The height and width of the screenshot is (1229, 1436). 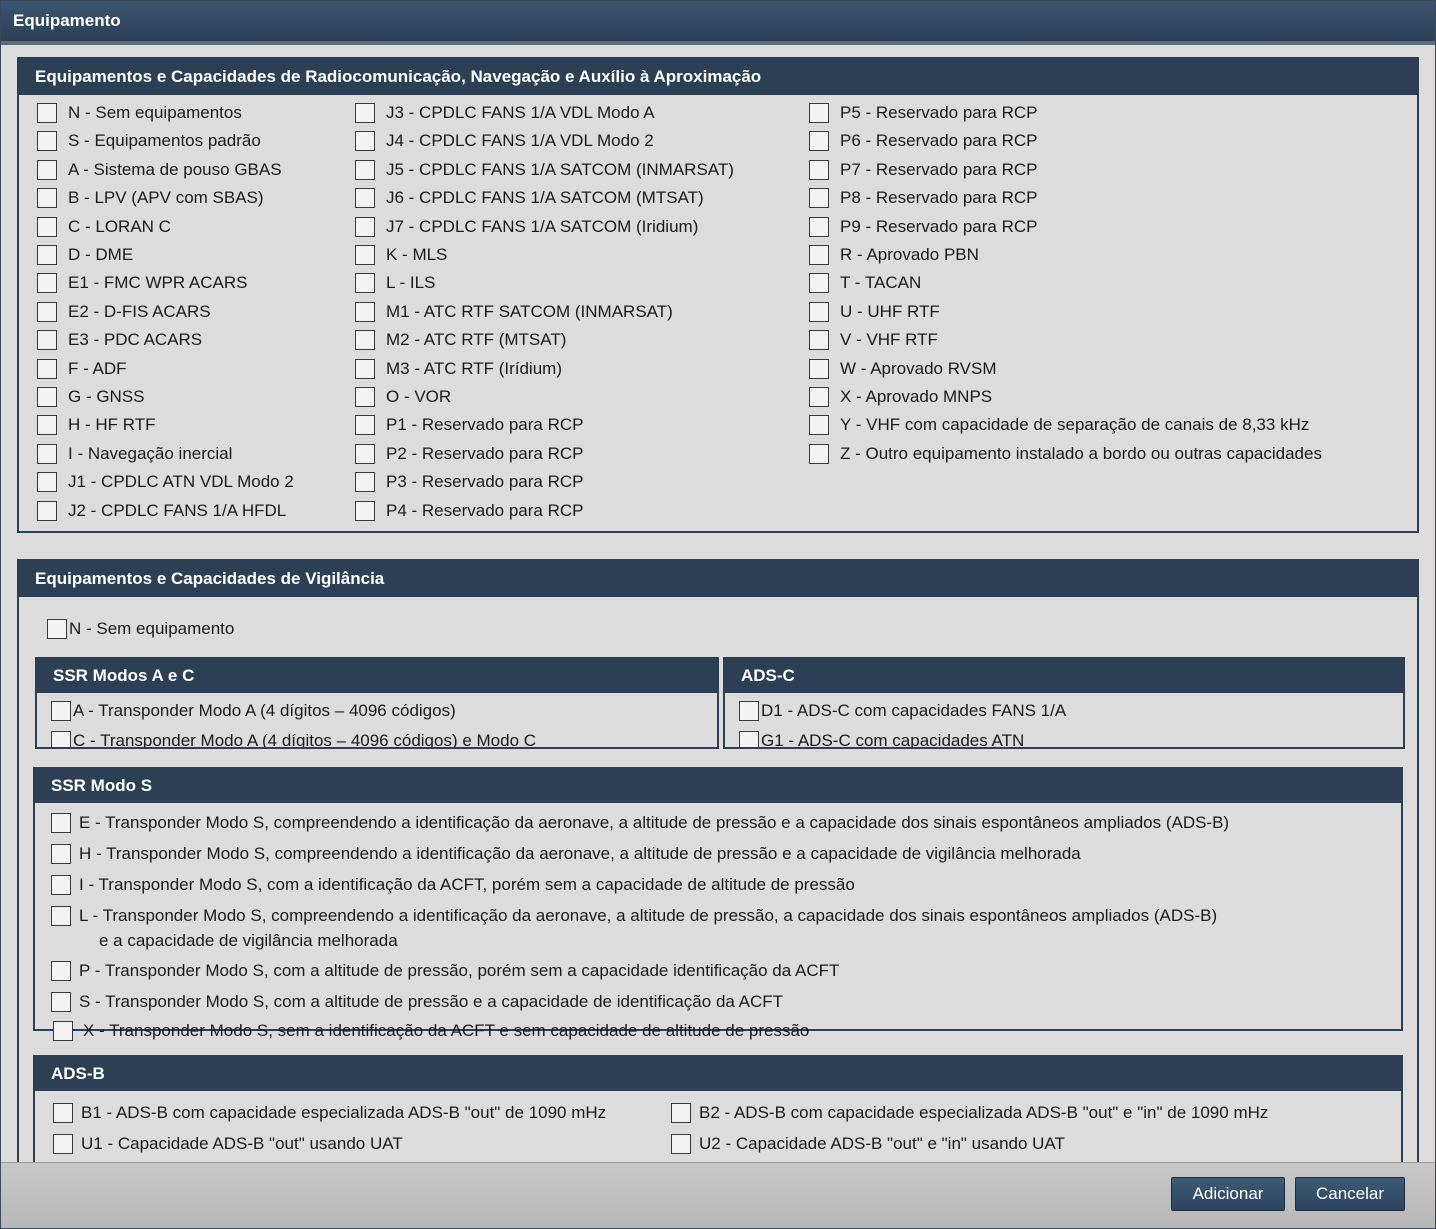 What do you see at coordinates (82, 369) in the screenshot?
I see `radio-nav-option: F - ADF` at bounding box center [82, 369].